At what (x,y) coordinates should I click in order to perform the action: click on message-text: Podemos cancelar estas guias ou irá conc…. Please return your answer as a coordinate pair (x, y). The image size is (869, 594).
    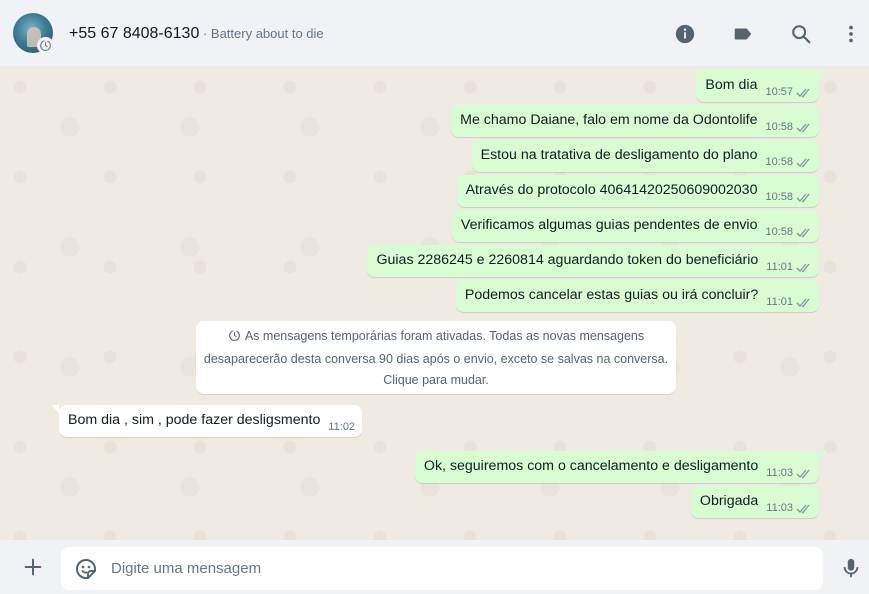
    Looking at the image, I should click on (611, 295).